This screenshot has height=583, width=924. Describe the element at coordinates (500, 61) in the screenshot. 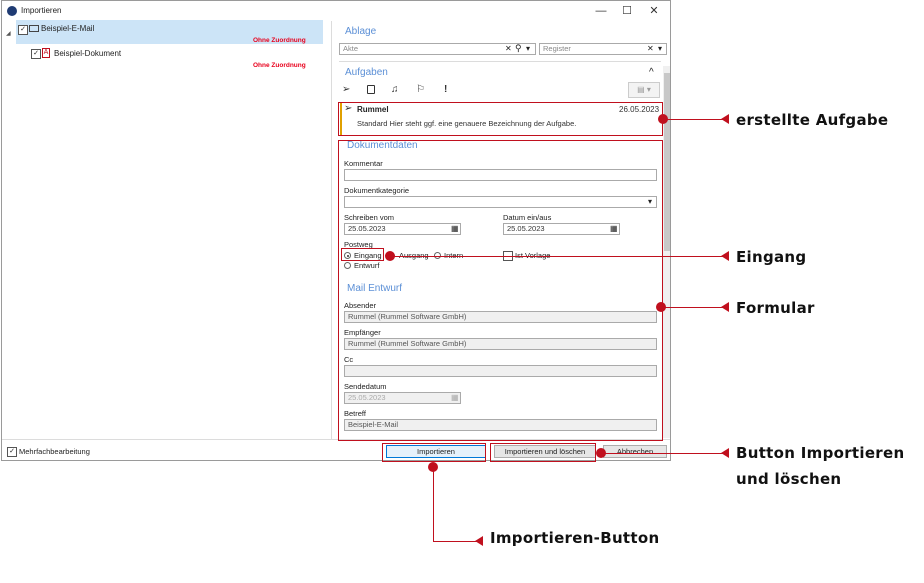

I see `divider` at that location.